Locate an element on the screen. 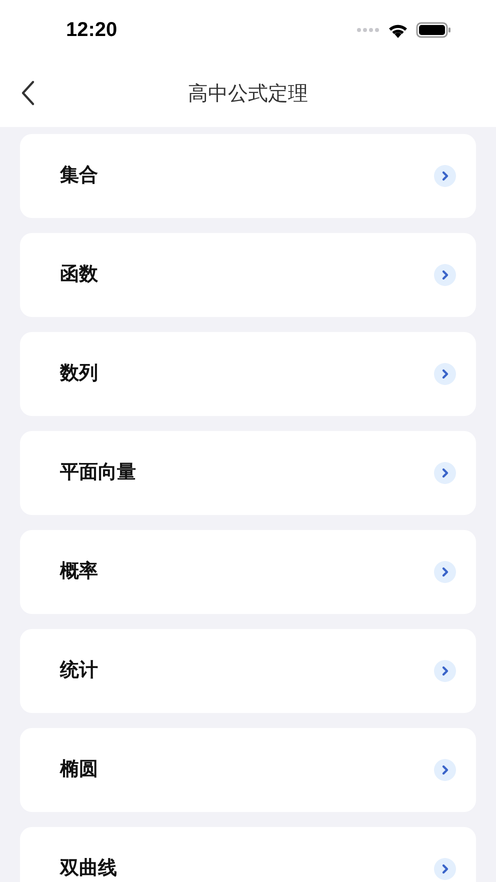 Image resolution: width=496 pixels, height=882 pixels. topic-label: 数列 is located at coordinates (79, 374).